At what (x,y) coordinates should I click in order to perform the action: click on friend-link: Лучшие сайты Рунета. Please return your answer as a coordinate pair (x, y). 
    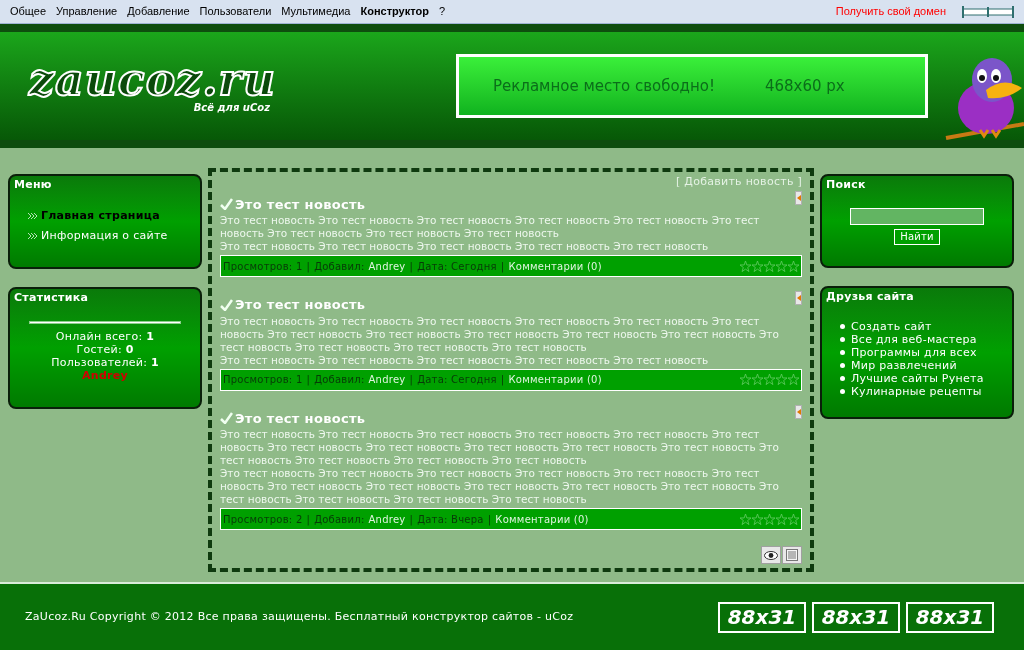
    Looking at the image, I should click on (917, 378).